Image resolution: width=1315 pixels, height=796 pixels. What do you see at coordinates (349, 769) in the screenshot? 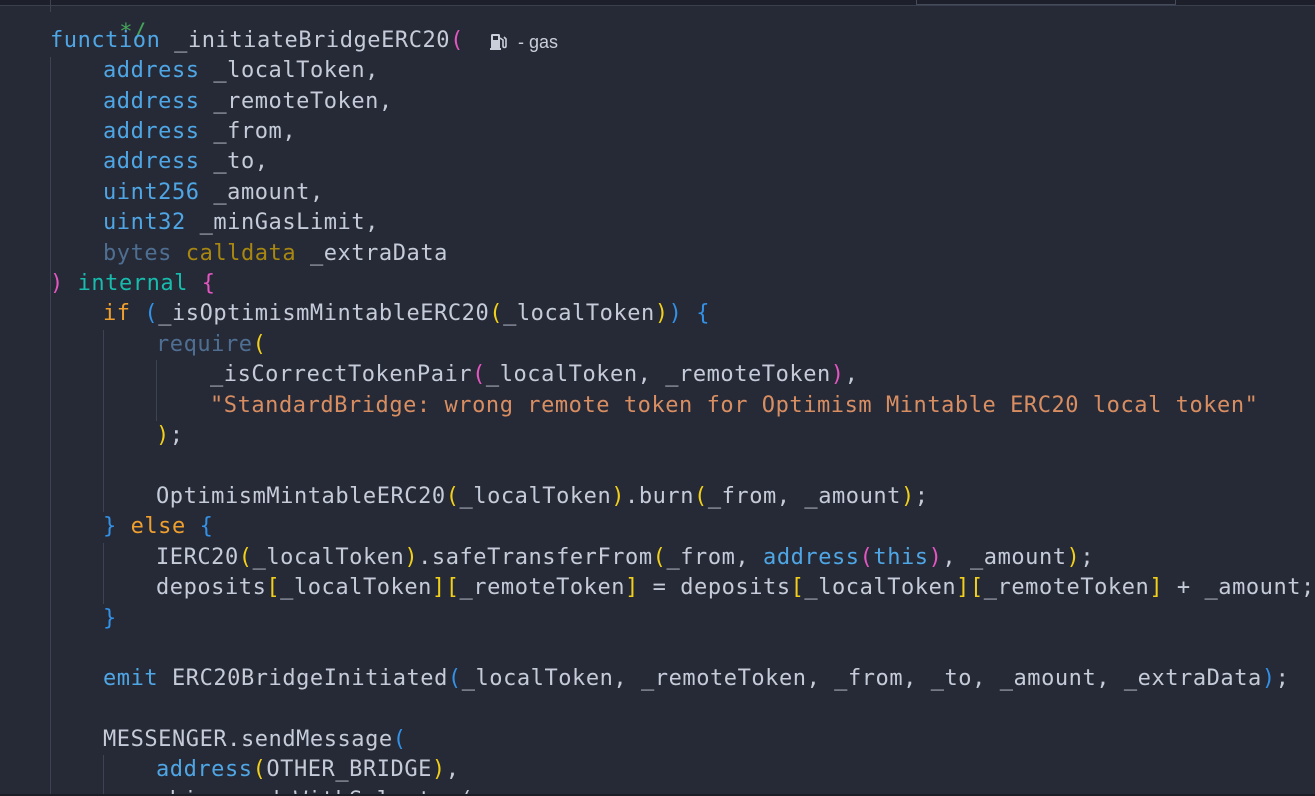
I see `call-arg: OTHER_BRIDGE` at bounding box center [349, 769].